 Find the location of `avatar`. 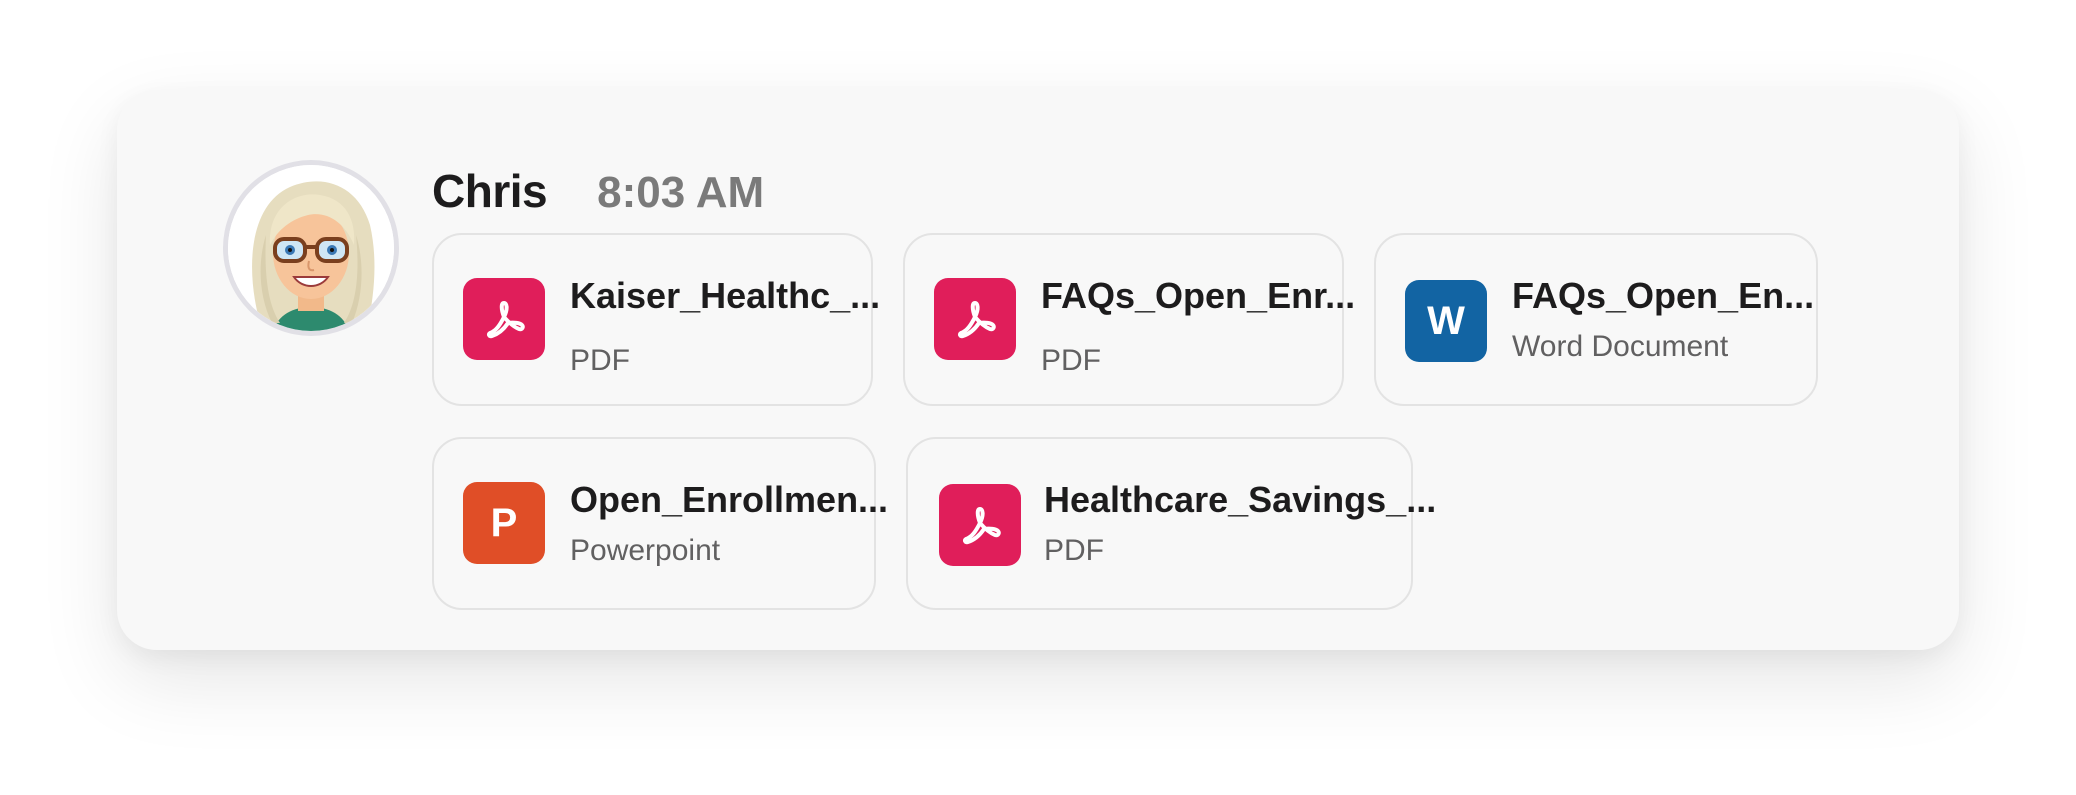

avatar is located at coordinates (311, 248).